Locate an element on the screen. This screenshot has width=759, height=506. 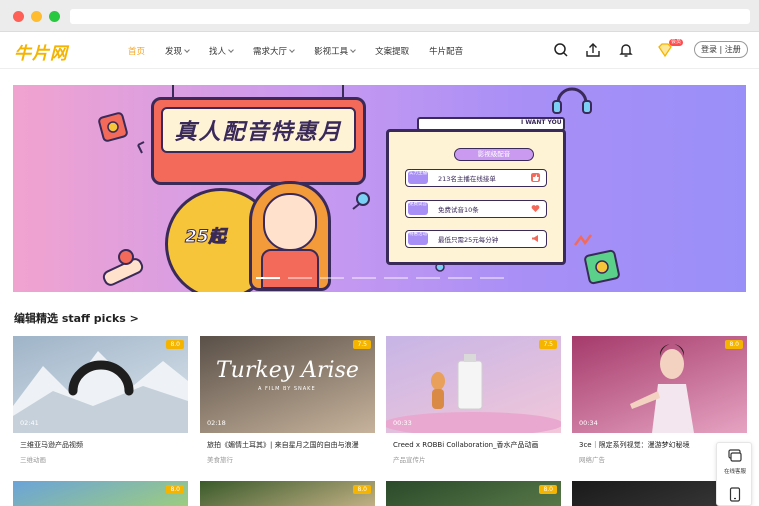
nav-item-find-people: 找人 is located at coordinates (221, 51).